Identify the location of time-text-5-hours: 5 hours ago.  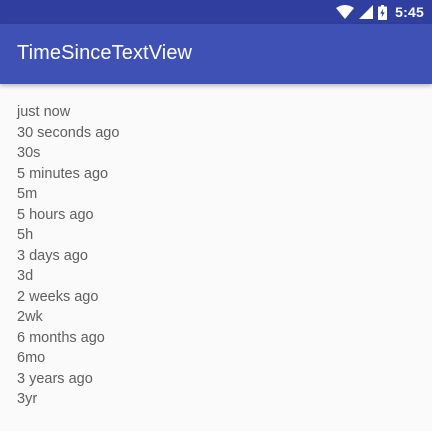
(55, 214).